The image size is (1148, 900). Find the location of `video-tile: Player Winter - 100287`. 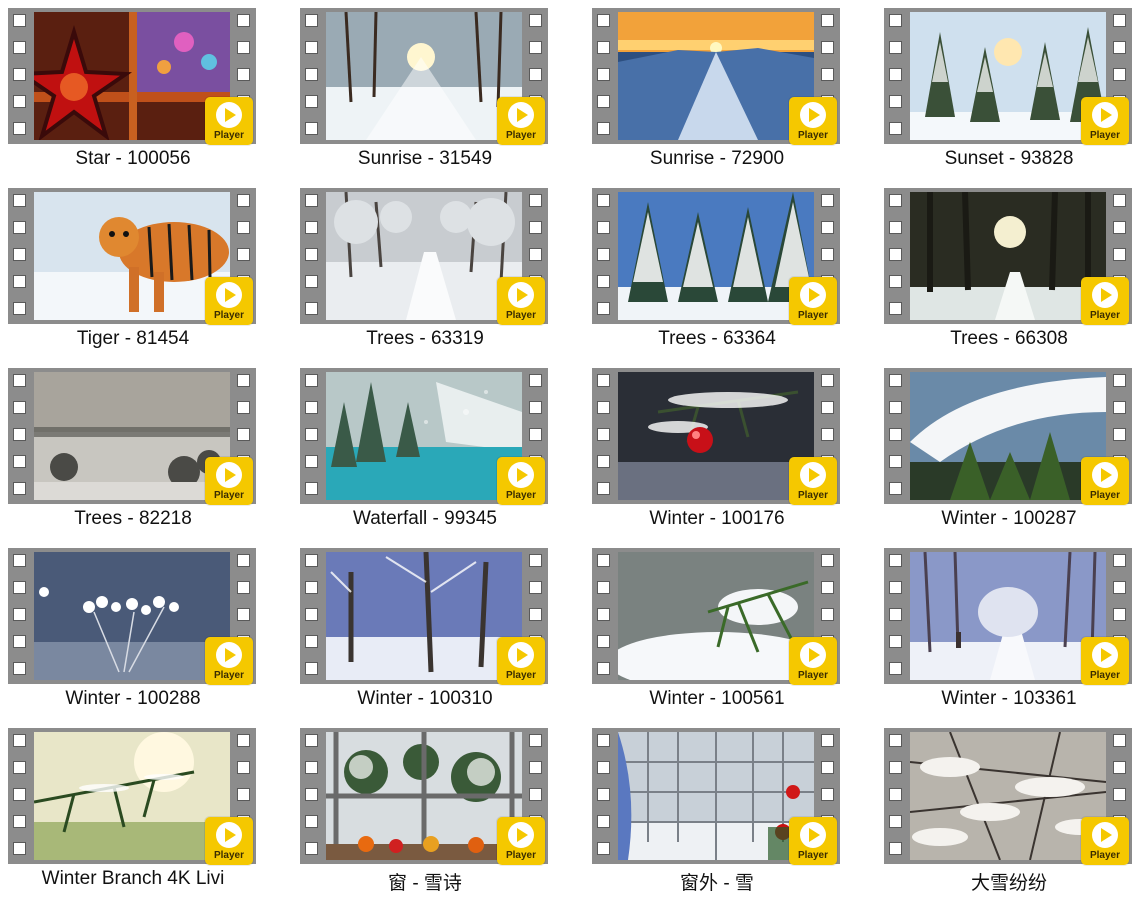

video-tile: Player Winter - 100287 is located at coordinates (1012, 450).